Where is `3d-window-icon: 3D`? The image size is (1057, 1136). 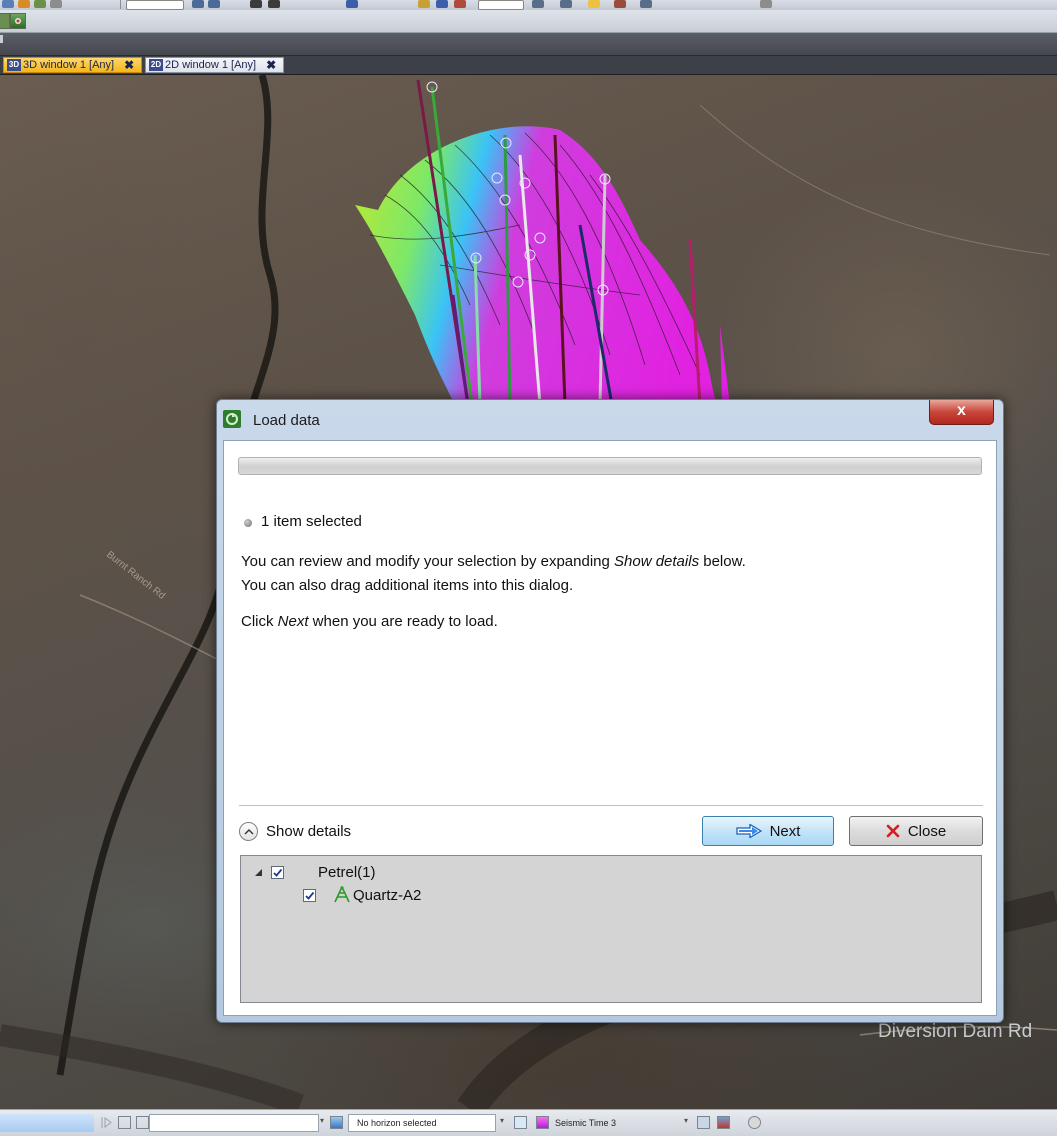 3d-window-icon: 3D is located at coordinates (14, 65).